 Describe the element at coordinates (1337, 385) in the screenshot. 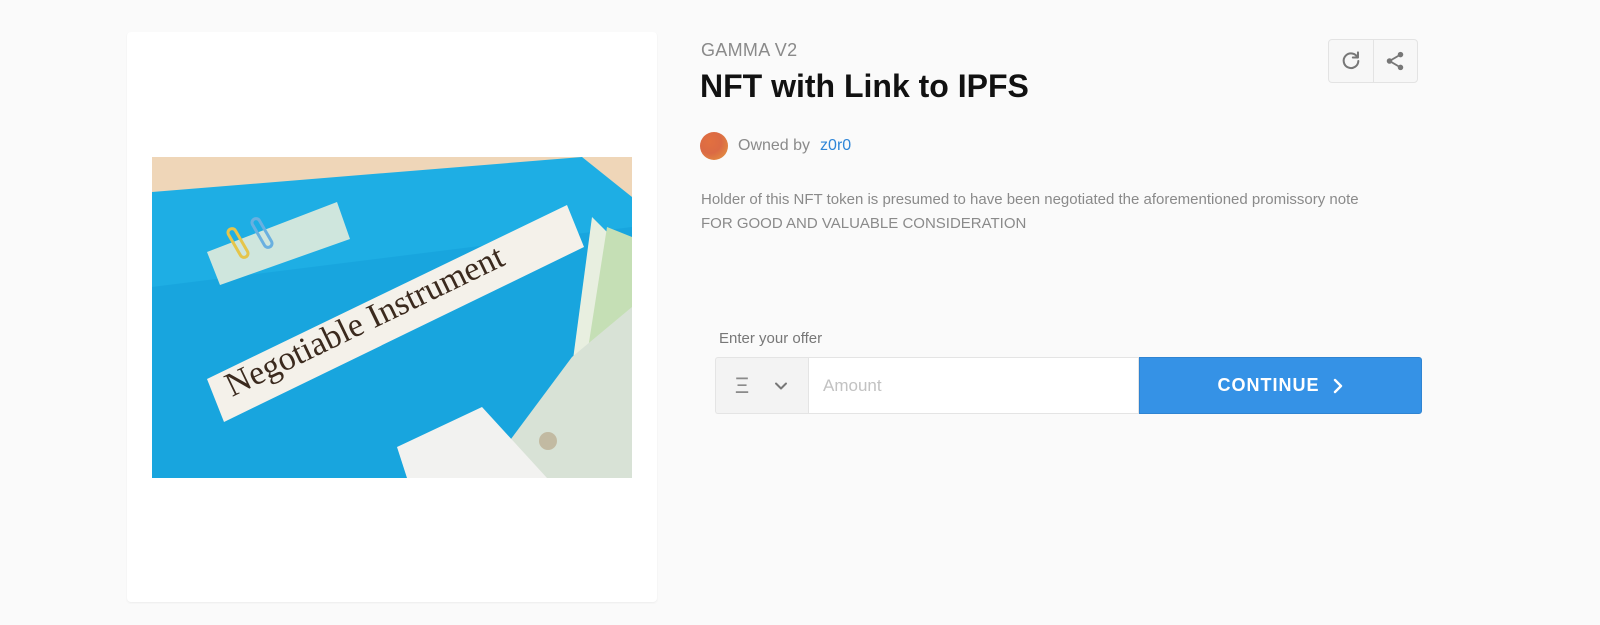

I see `chevron-right-icon` at that location.